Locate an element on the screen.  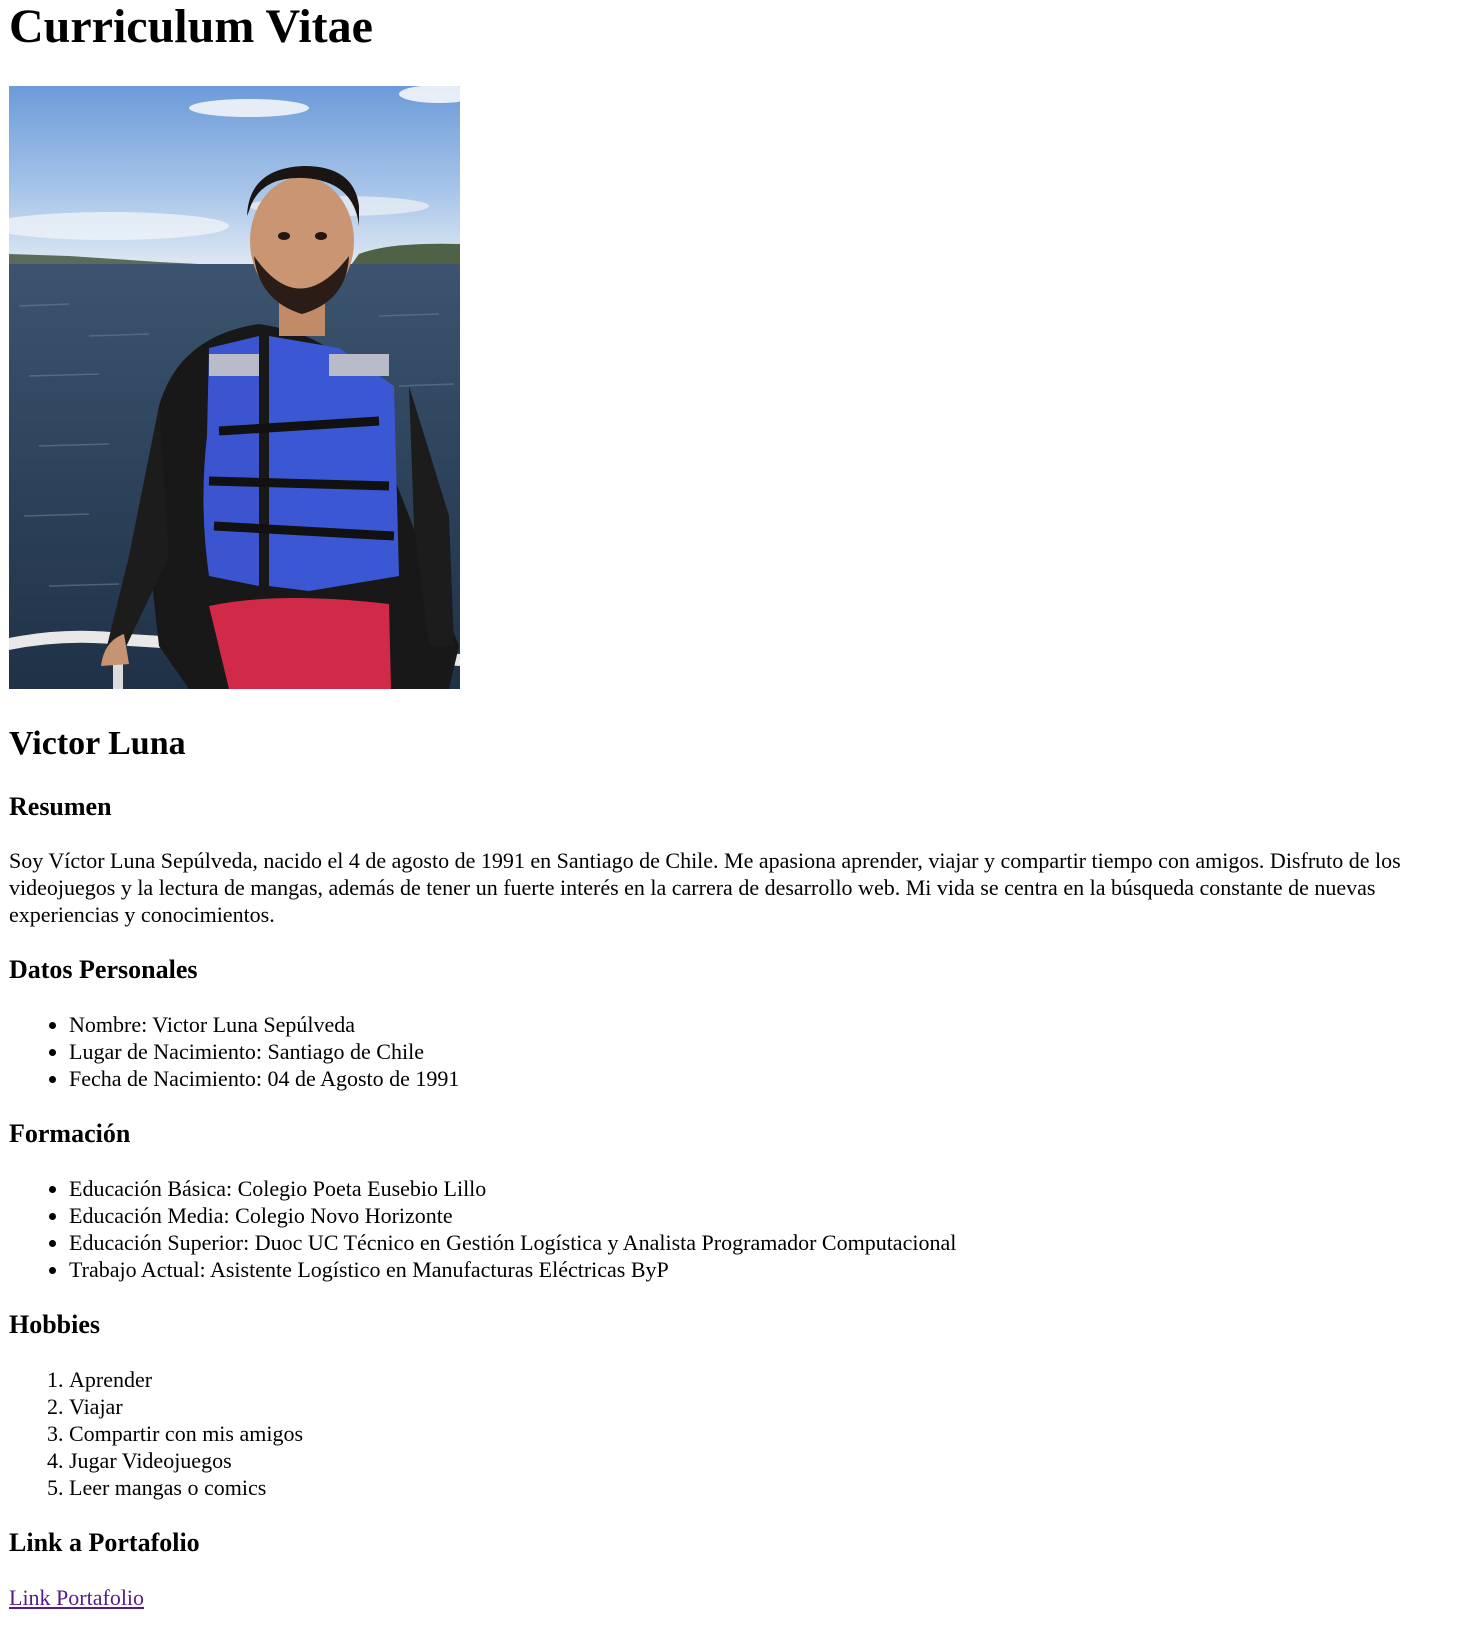
list-item: Viajar is located at coordinates (772, 1406).